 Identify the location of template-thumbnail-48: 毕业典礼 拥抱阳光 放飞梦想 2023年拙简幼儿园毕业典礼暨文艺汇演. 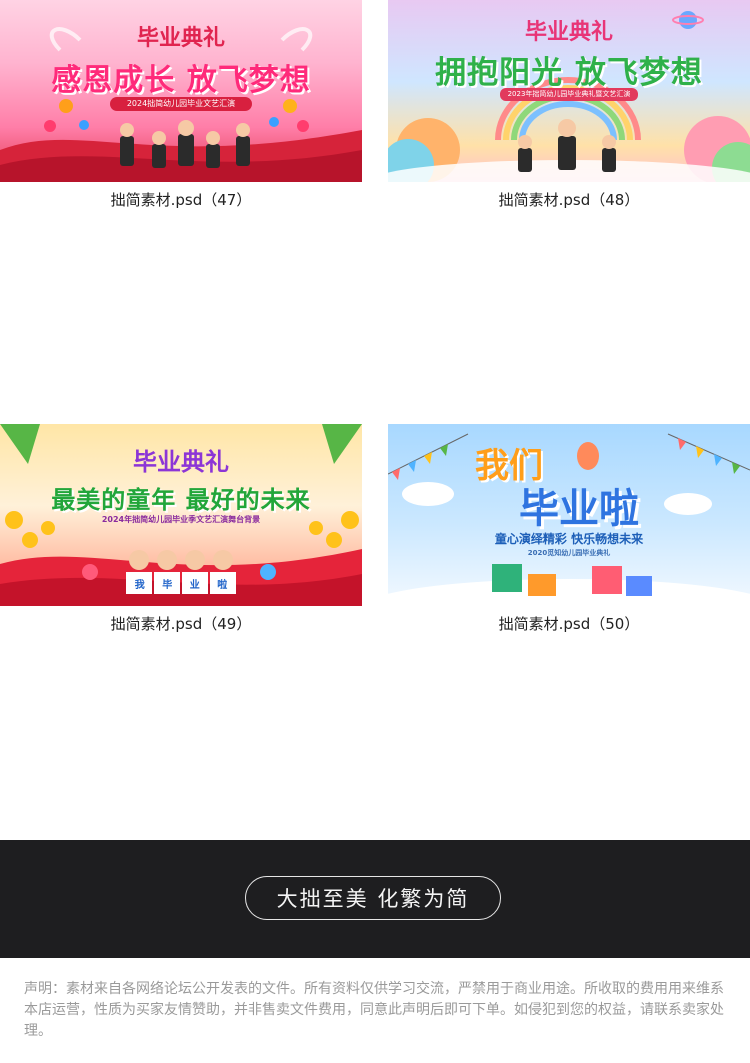
(569, 91).